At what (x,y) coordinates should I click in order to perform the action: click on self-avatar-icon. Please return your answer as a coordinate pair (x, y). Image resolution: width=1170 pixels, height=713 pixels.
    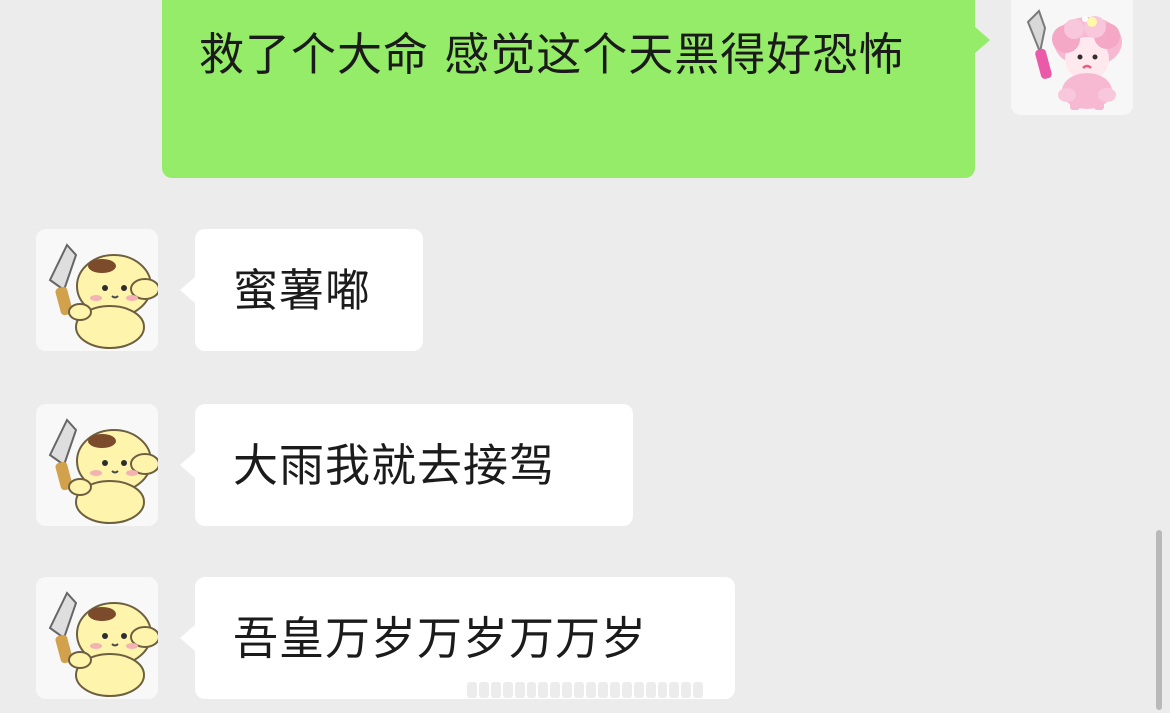
    Looking at the image, I should click on (1072, 57).